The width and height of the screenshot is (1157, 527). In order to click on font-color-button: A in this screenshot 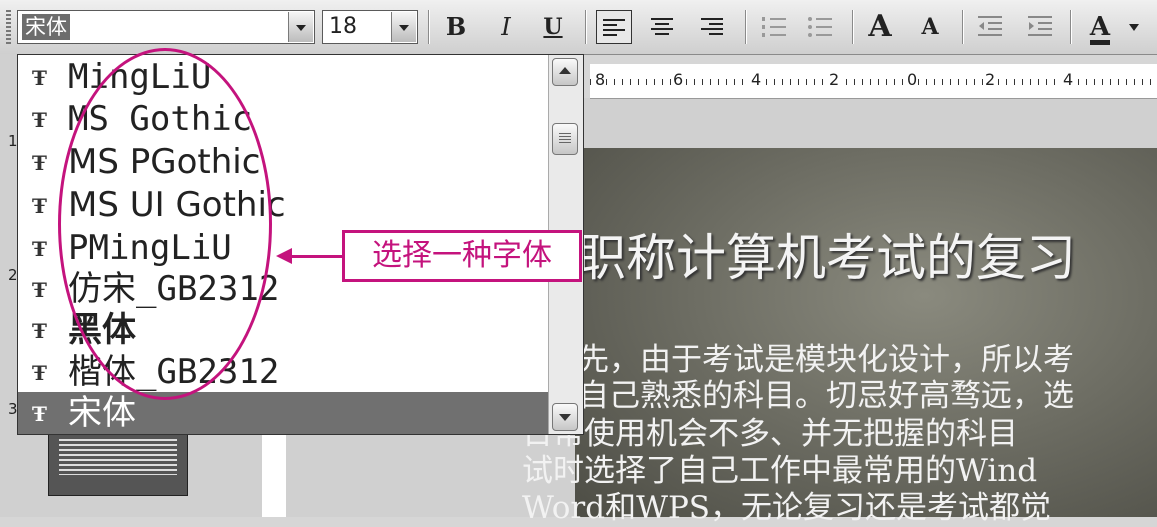, I will do `click(1100, 27)`.